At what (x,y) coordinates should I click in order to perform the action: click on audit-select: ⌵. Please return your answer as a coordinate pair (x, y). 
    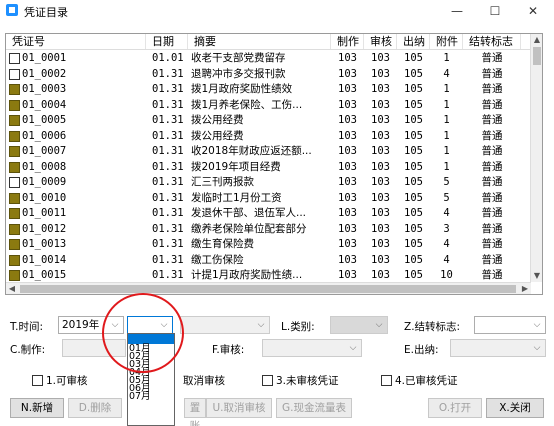
    Looking at the image, I should click on (312, 348).